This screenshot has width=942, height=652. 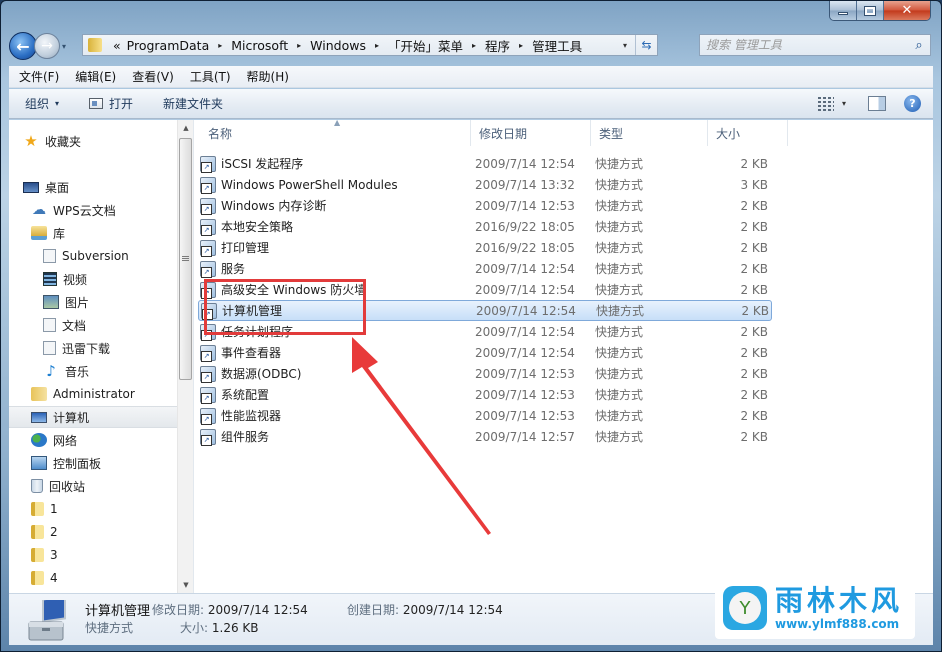 What do you see at coordinates (251, 416) in the screenshot?
I see `file-name: 性能监视器` at bounding box center [251, 416].